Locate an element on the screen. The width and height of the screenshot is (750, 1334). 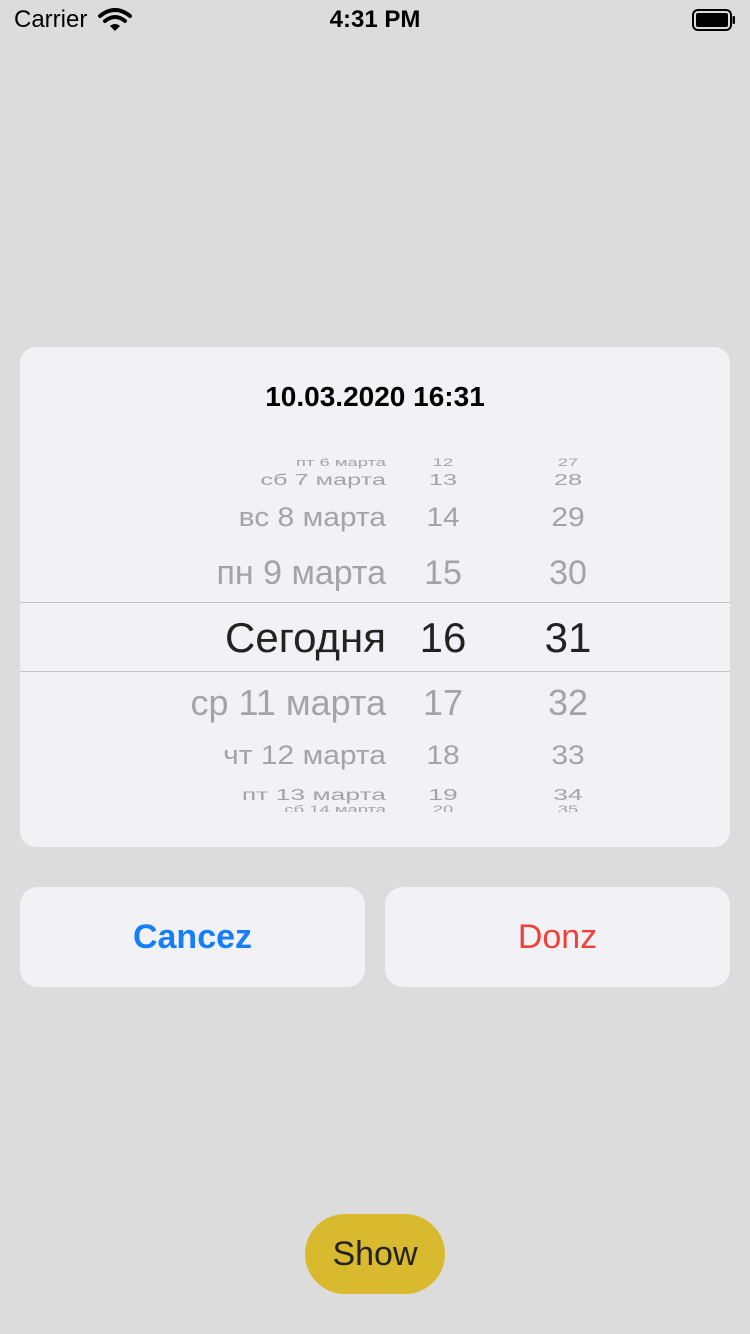
minute-option: 30 is located at coordinates (568, 573).